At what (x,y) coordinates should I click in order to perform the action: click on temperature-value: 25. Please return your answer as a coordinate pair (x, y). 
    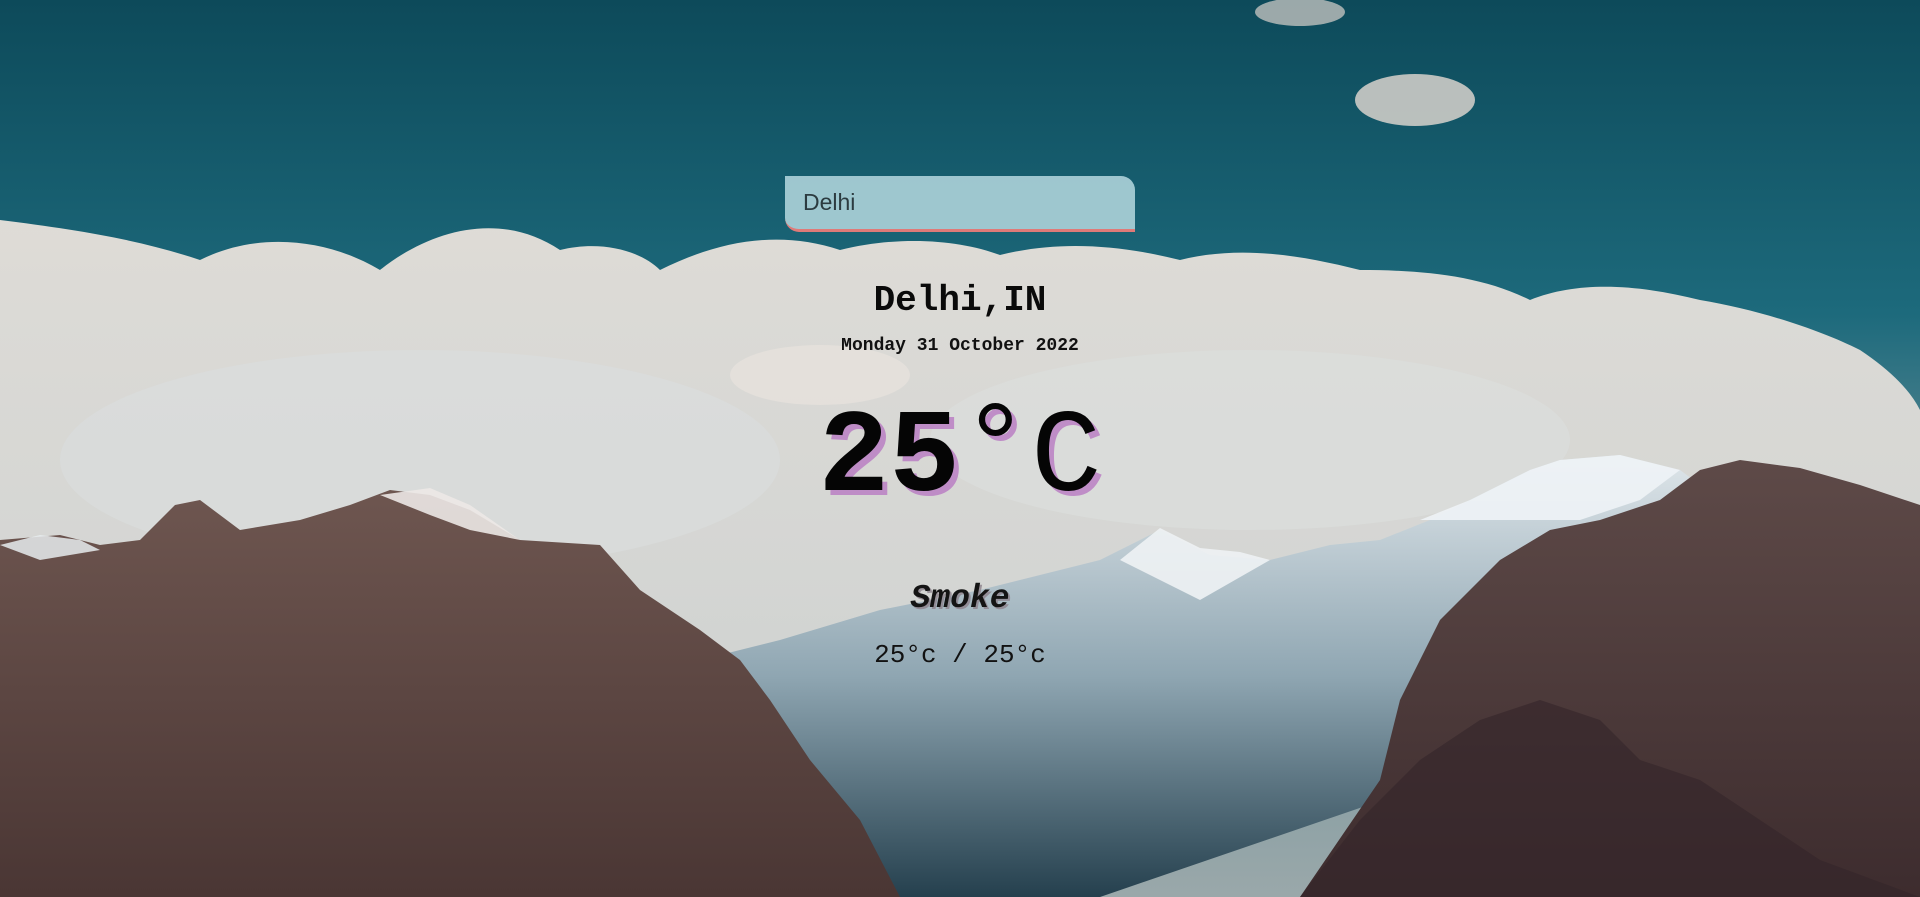
    Looking at the image, I should click on (889, 459).